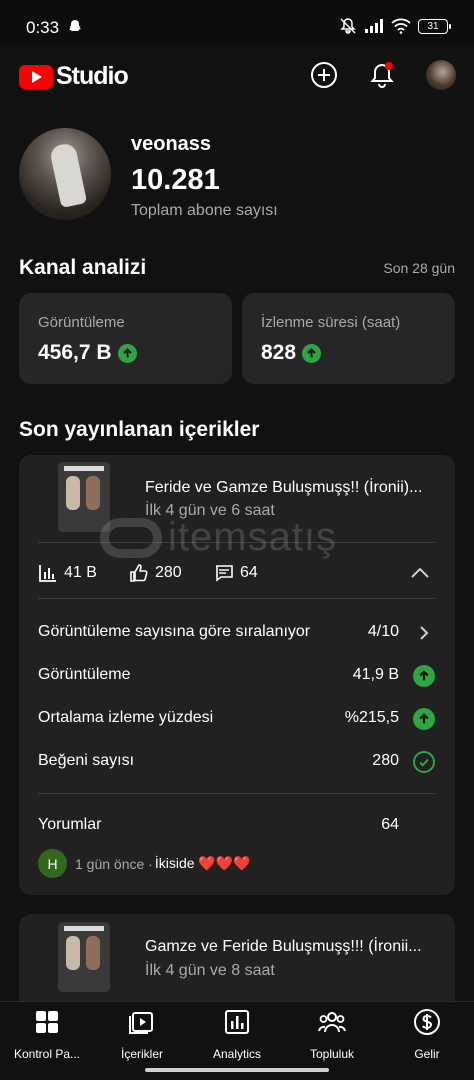 Image resolution: width=474 pixels, height=1080 pixels. What do you see at coordinates (383, 631) in the screenshot?
I see `ranking-value: 4/10` at bounding box center [383, 631].